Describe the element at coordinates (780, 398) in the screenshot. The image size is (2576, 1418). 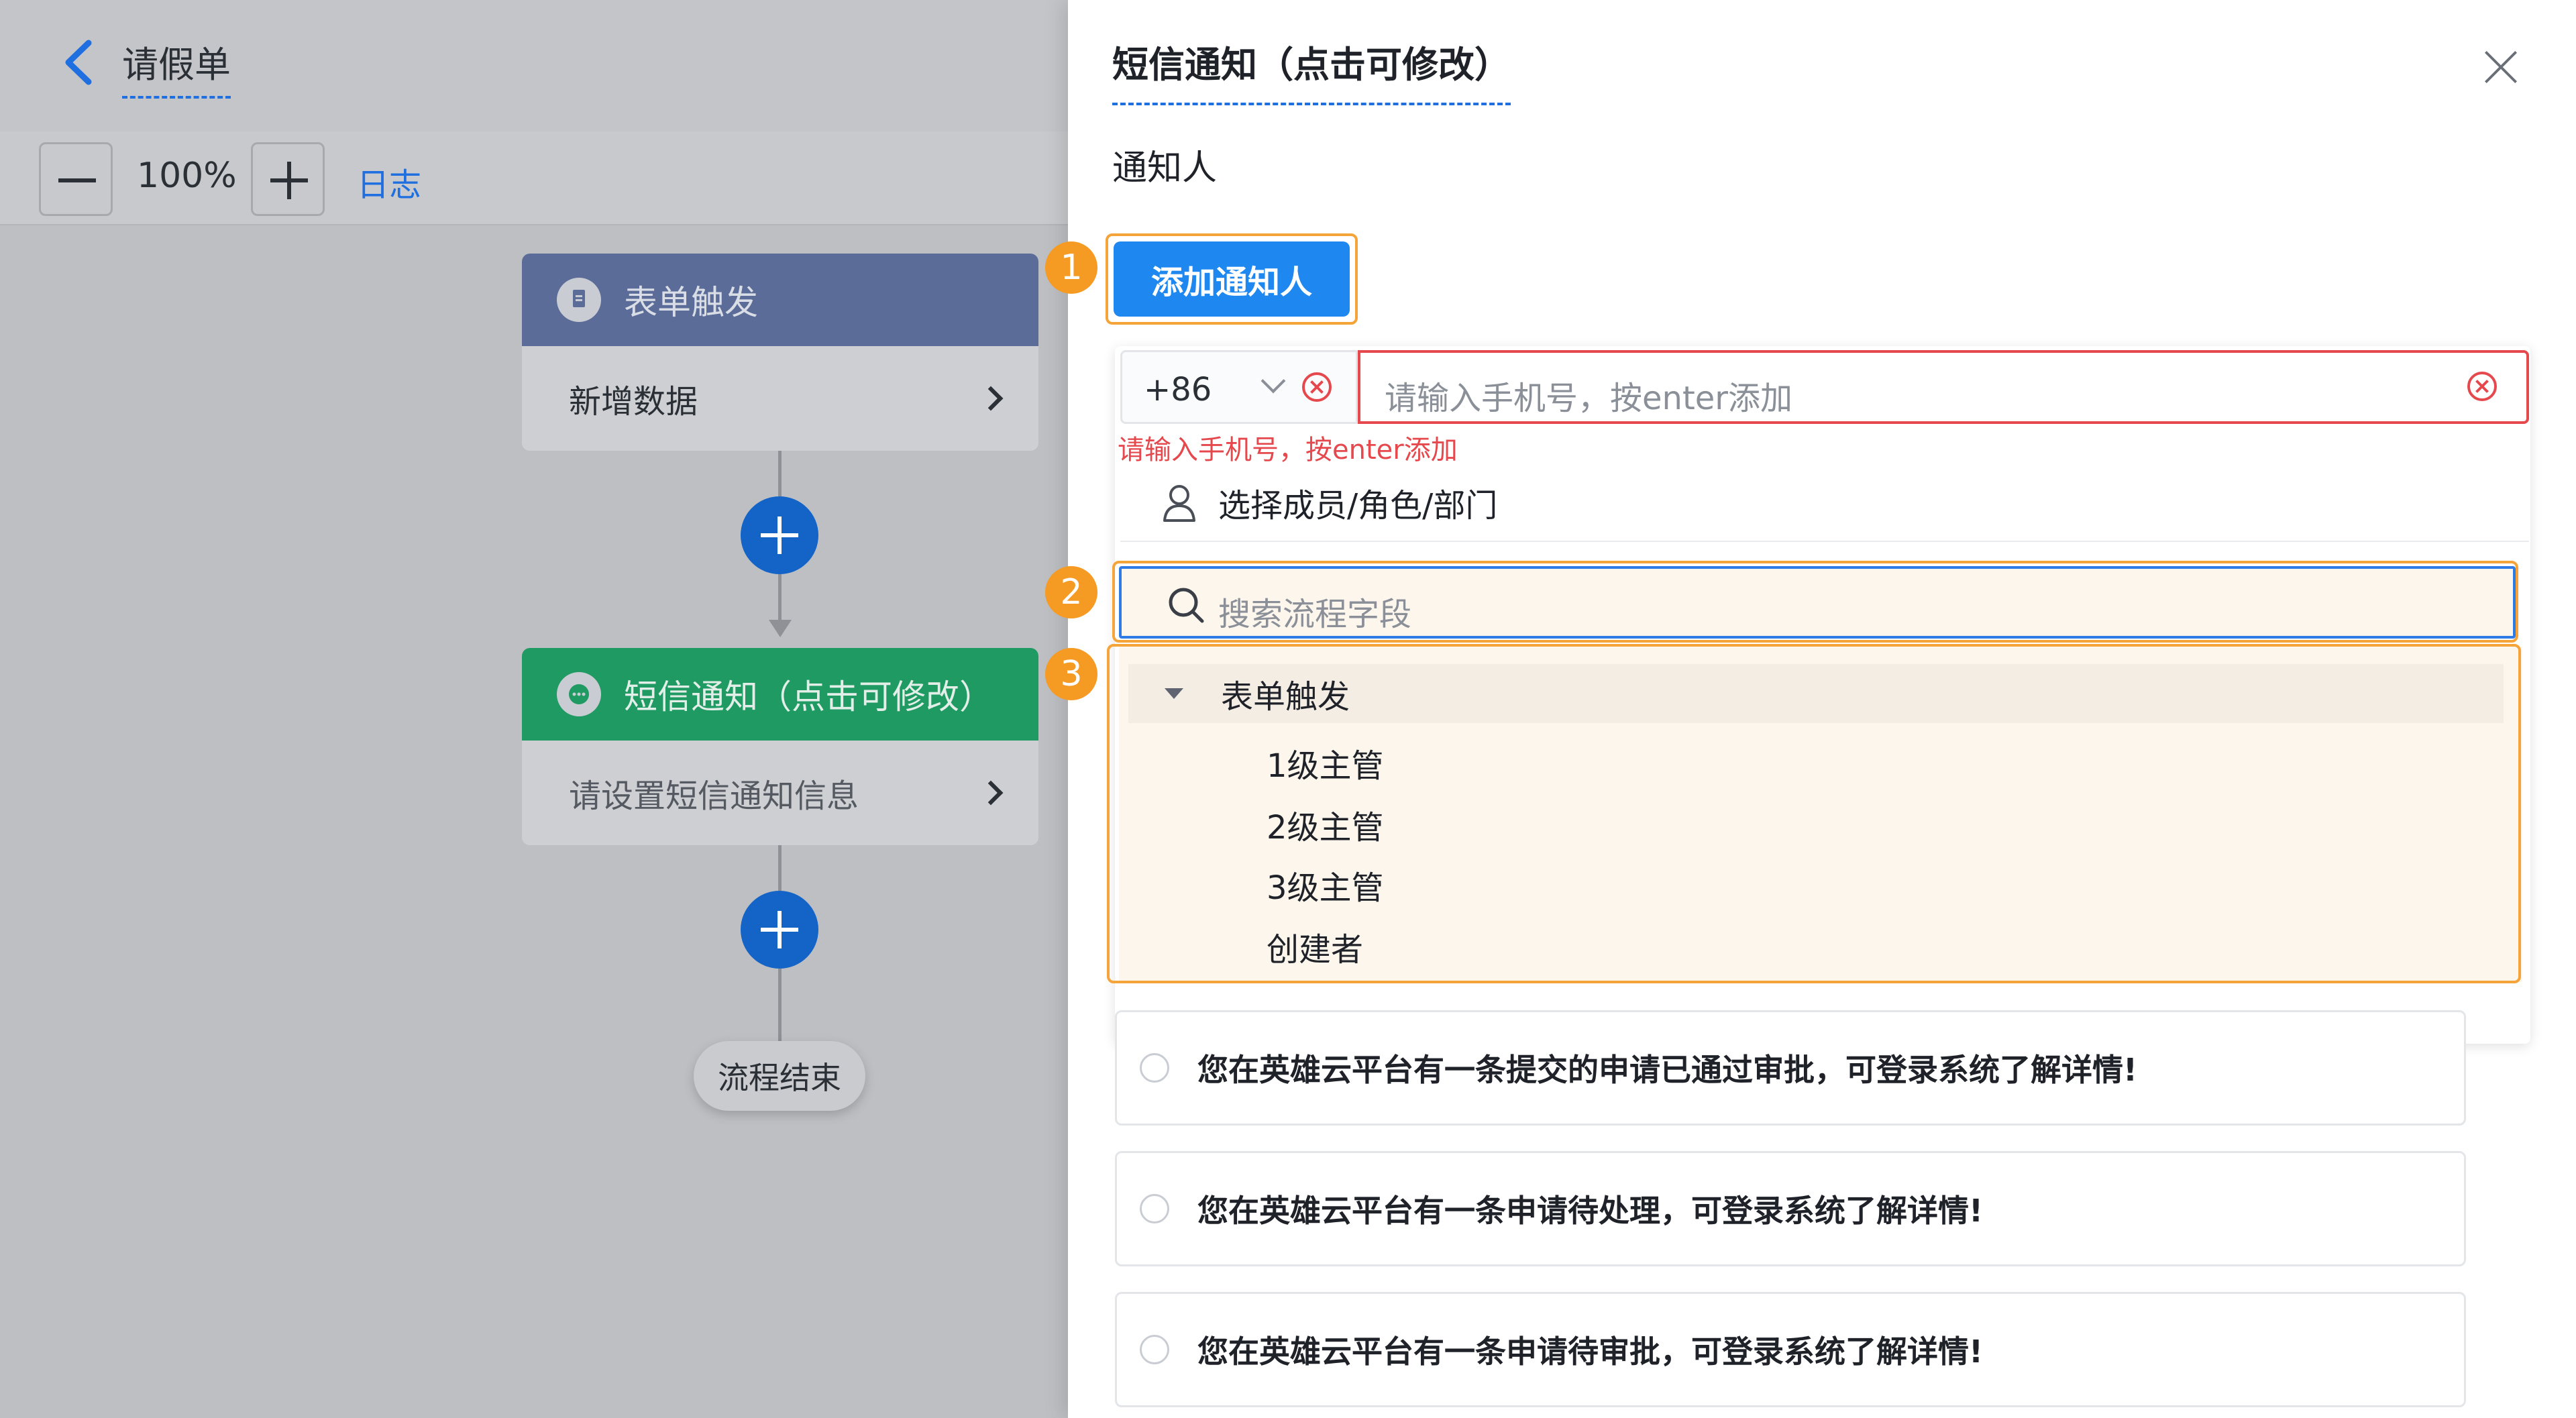
I see `trigger-node-body: 新增数据` at that location.